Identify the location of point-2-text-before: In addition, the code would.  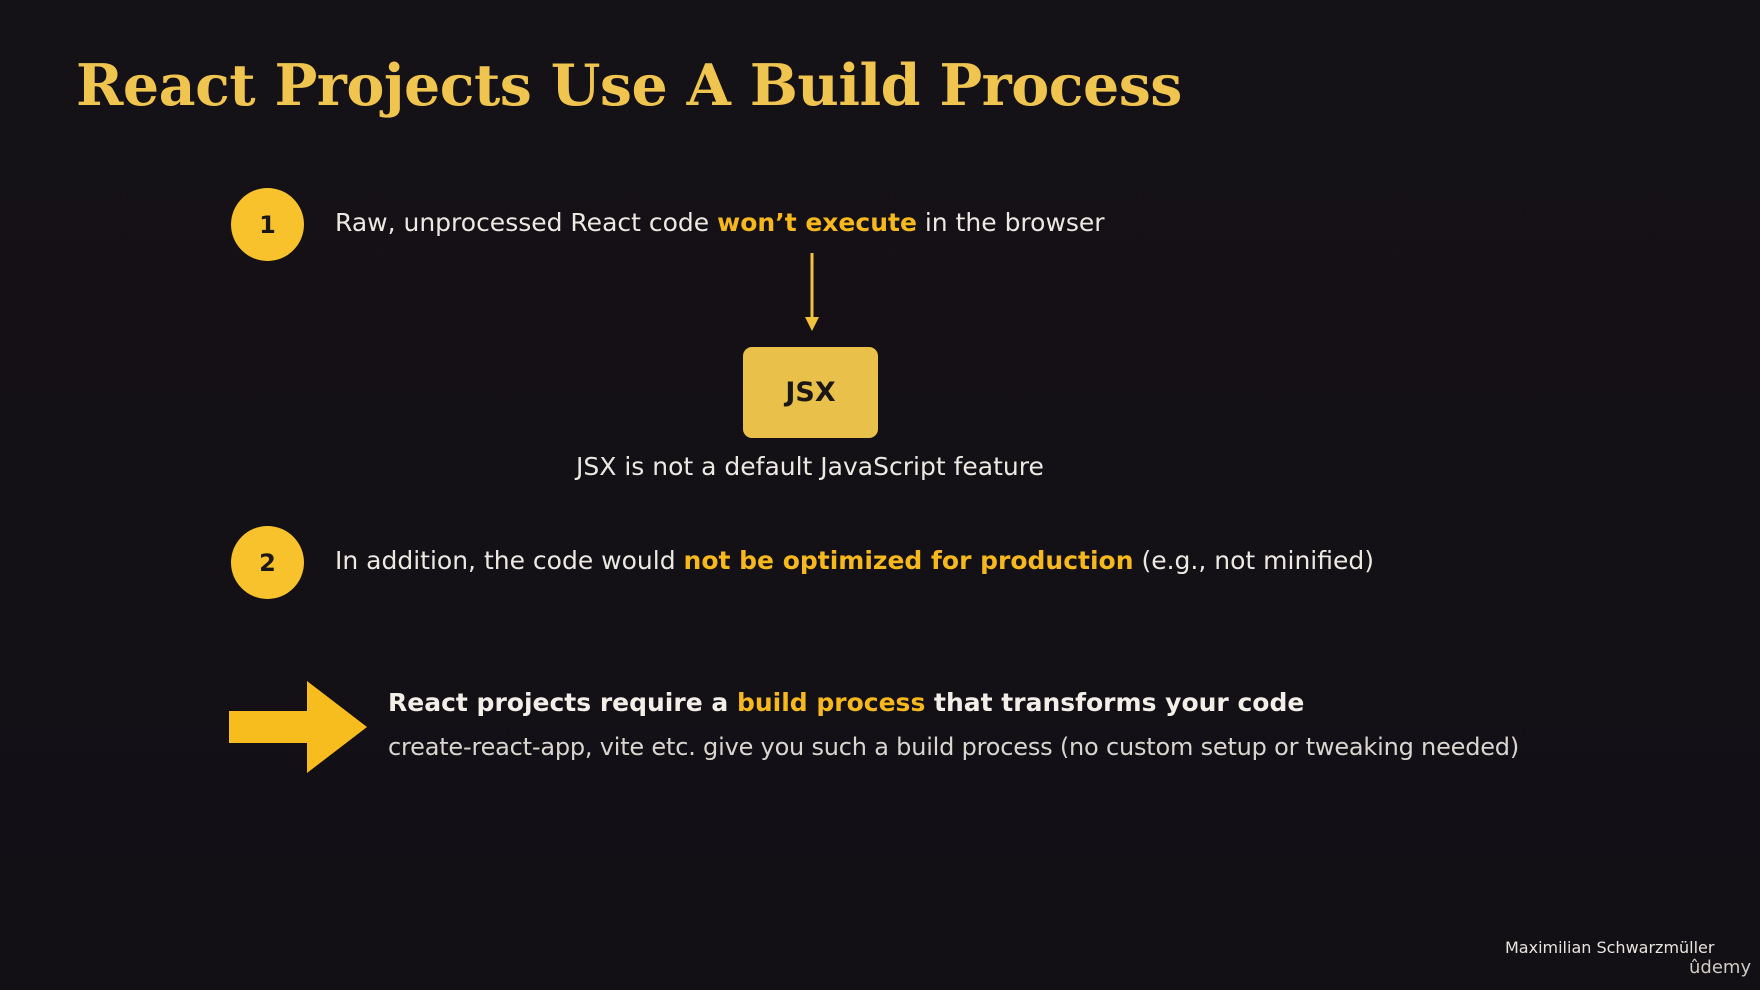
(509, 560).